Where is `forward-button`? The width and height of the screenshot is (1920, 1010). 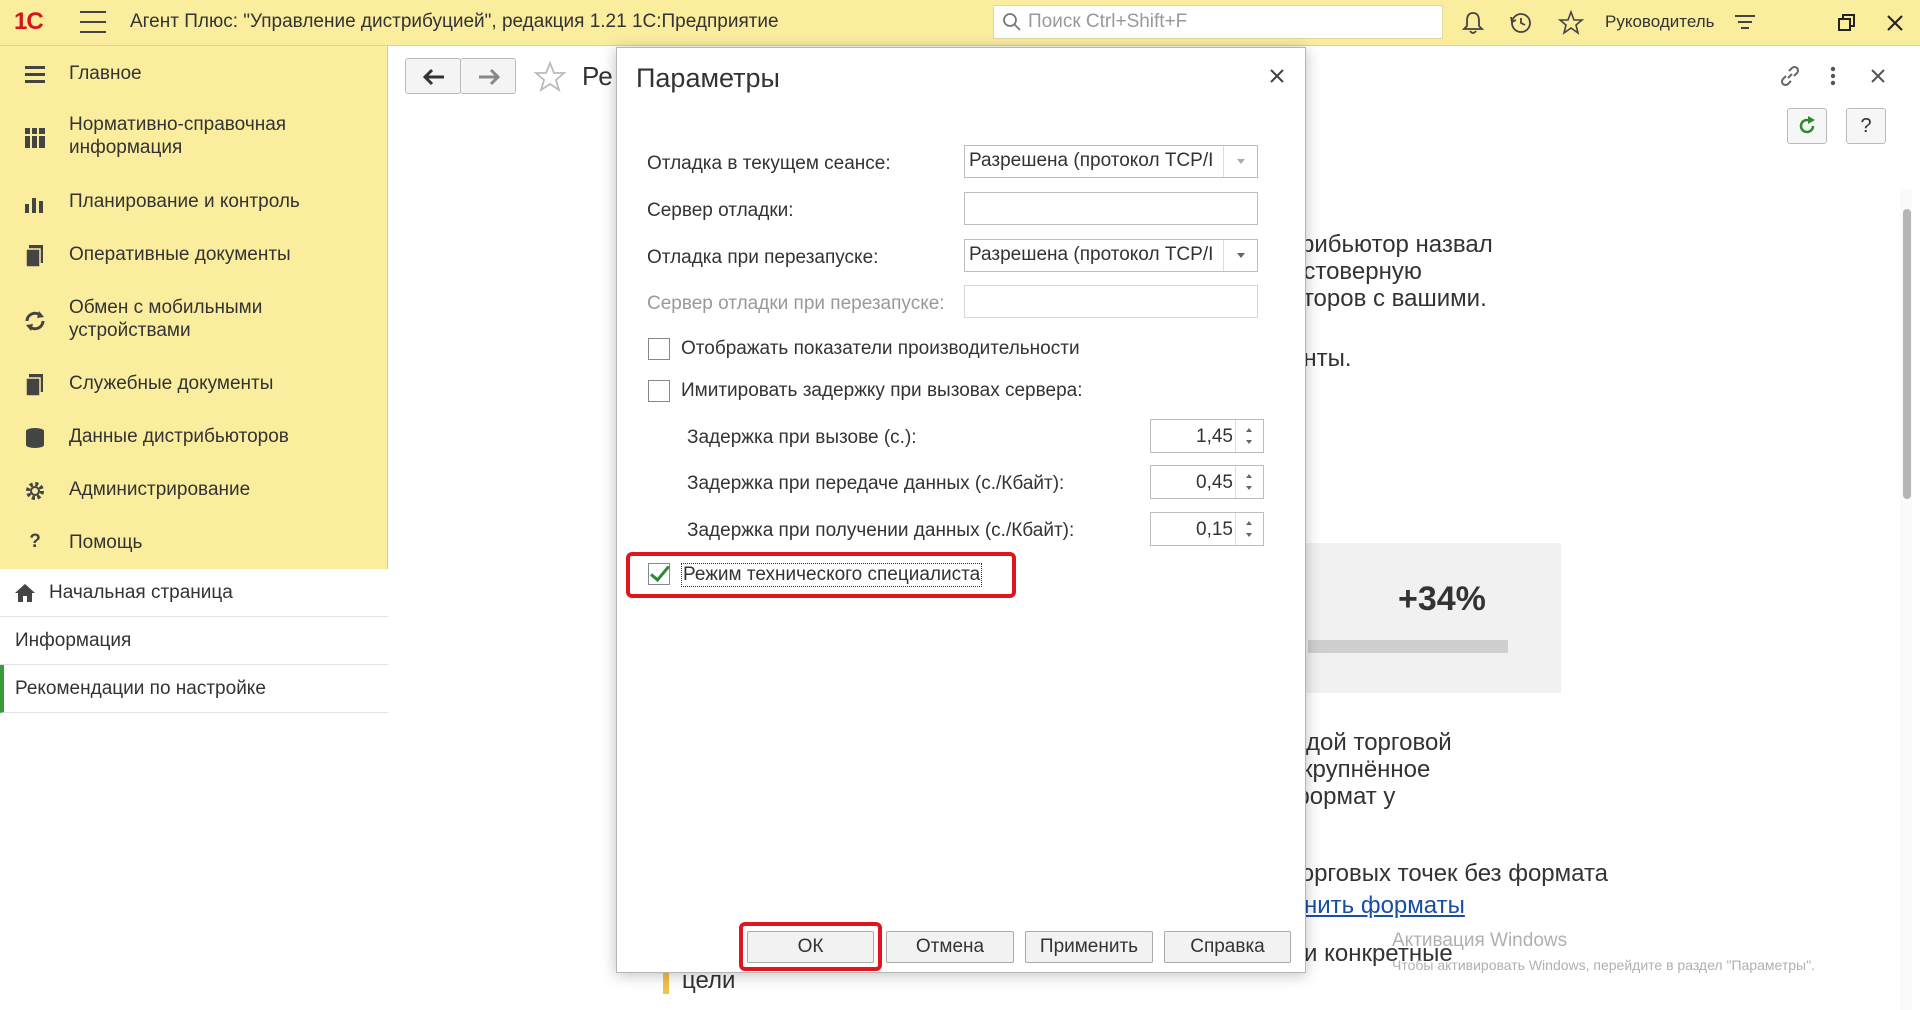
forward-button is located at coordinates (488, 76).